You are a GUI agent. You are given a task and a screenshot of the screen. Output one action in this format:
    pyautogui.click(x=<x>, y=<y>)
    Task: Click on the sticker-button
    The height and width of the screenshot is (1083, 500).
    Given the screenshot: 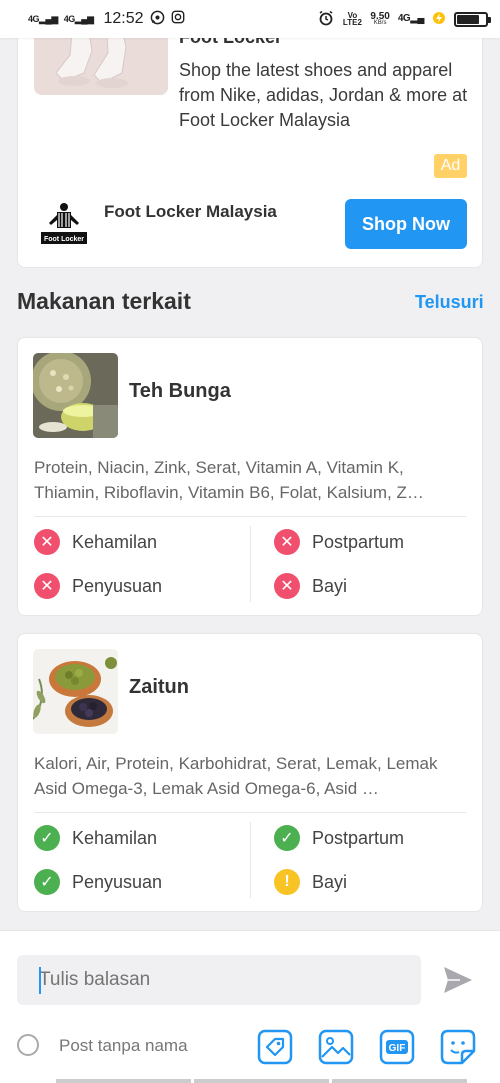 What is the action you would take?
    pyautogui.click(x=458, y=1047)
    